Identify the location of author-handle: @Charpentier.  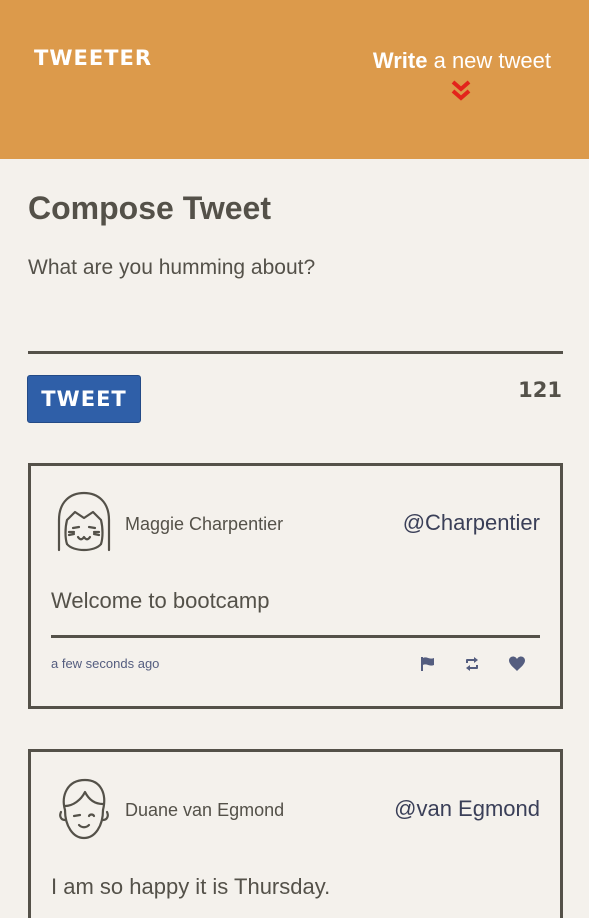
(471, 522).